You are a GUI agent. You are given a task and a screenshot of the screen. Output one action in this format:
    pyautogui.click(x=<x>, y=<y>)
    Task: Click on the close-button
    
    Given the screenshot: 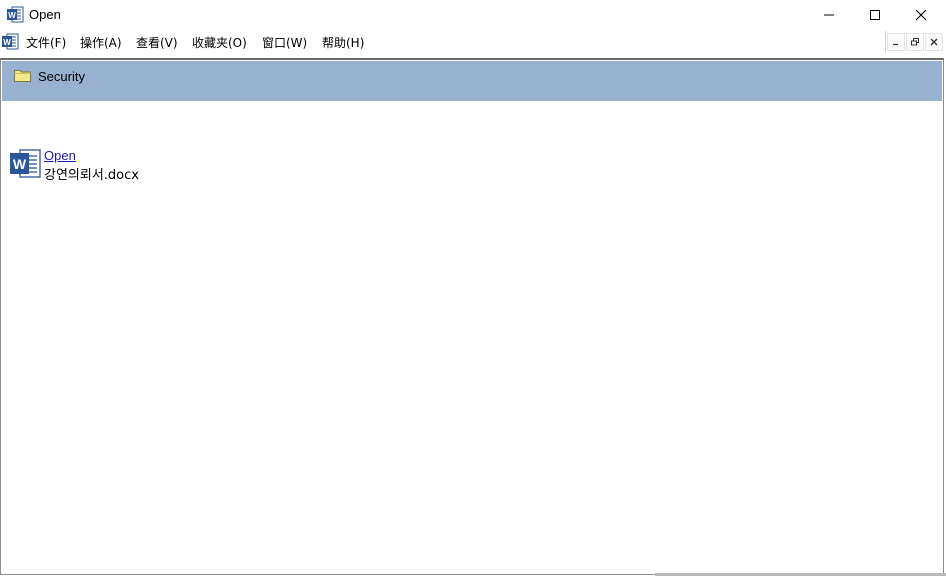 What is the action you would take?
    pyautogui.click(x=921, y=15)
    